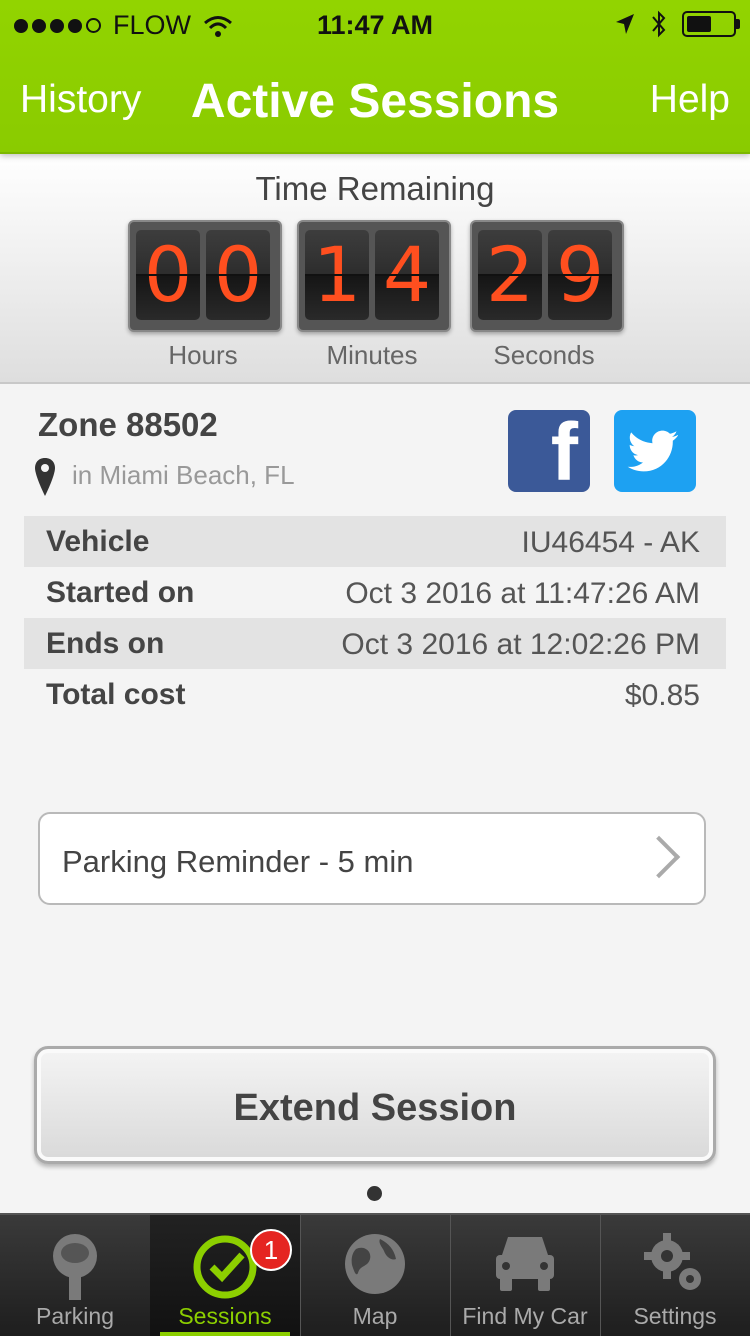  What do you see at coordinates (625, 24) in the screenshot?
I see `location-arrow-icon` at bounding box center [625, 24].